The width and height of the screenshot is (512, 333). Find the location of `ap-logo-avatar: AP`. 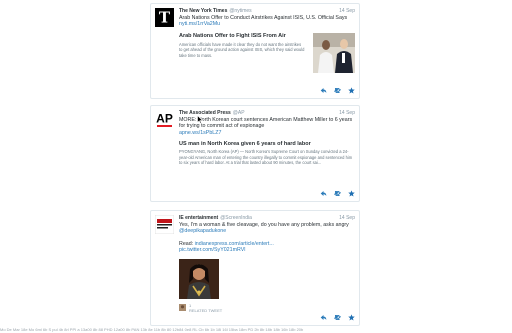

ap-logo-avatar: AP is located at coordinates (164, 119).